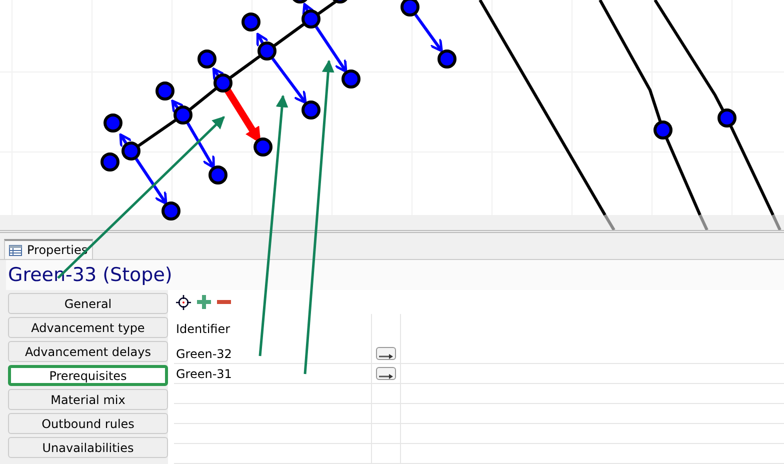  What do you see at coordinates (183, 302) in the screenshot?
I see `locate-icon` at bounding box center [183, 302].